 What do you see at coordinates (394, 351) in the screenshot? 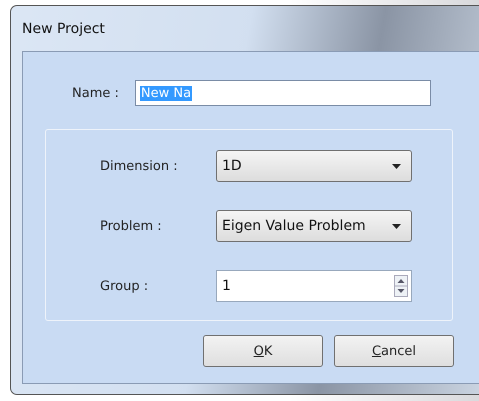
I see `dialog-button: Cancel` at bounding box center [394, 351].